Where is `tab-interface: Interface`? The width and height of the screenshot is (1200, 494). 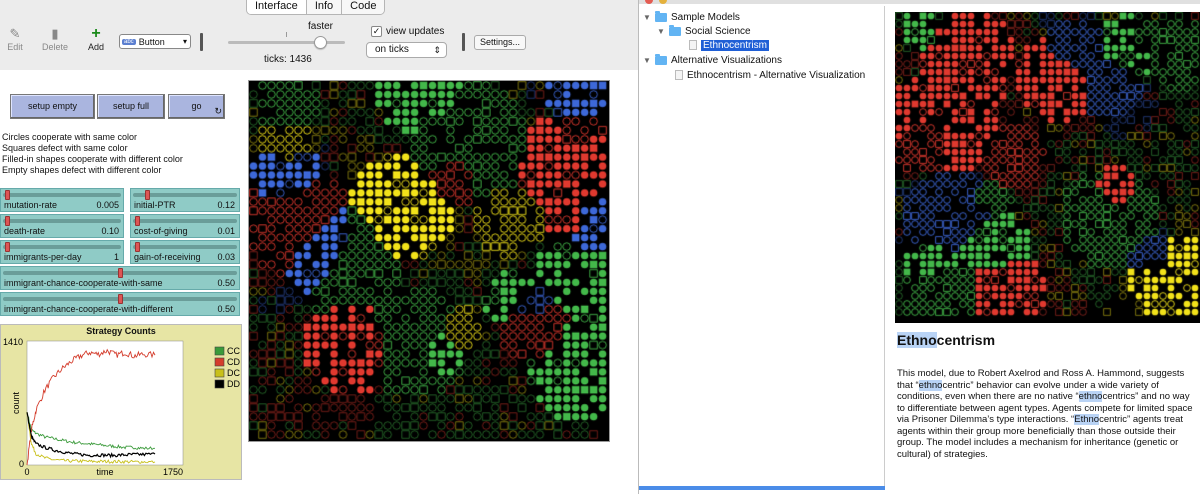 tab-interface: Interface is located at coordinates (276, 7).